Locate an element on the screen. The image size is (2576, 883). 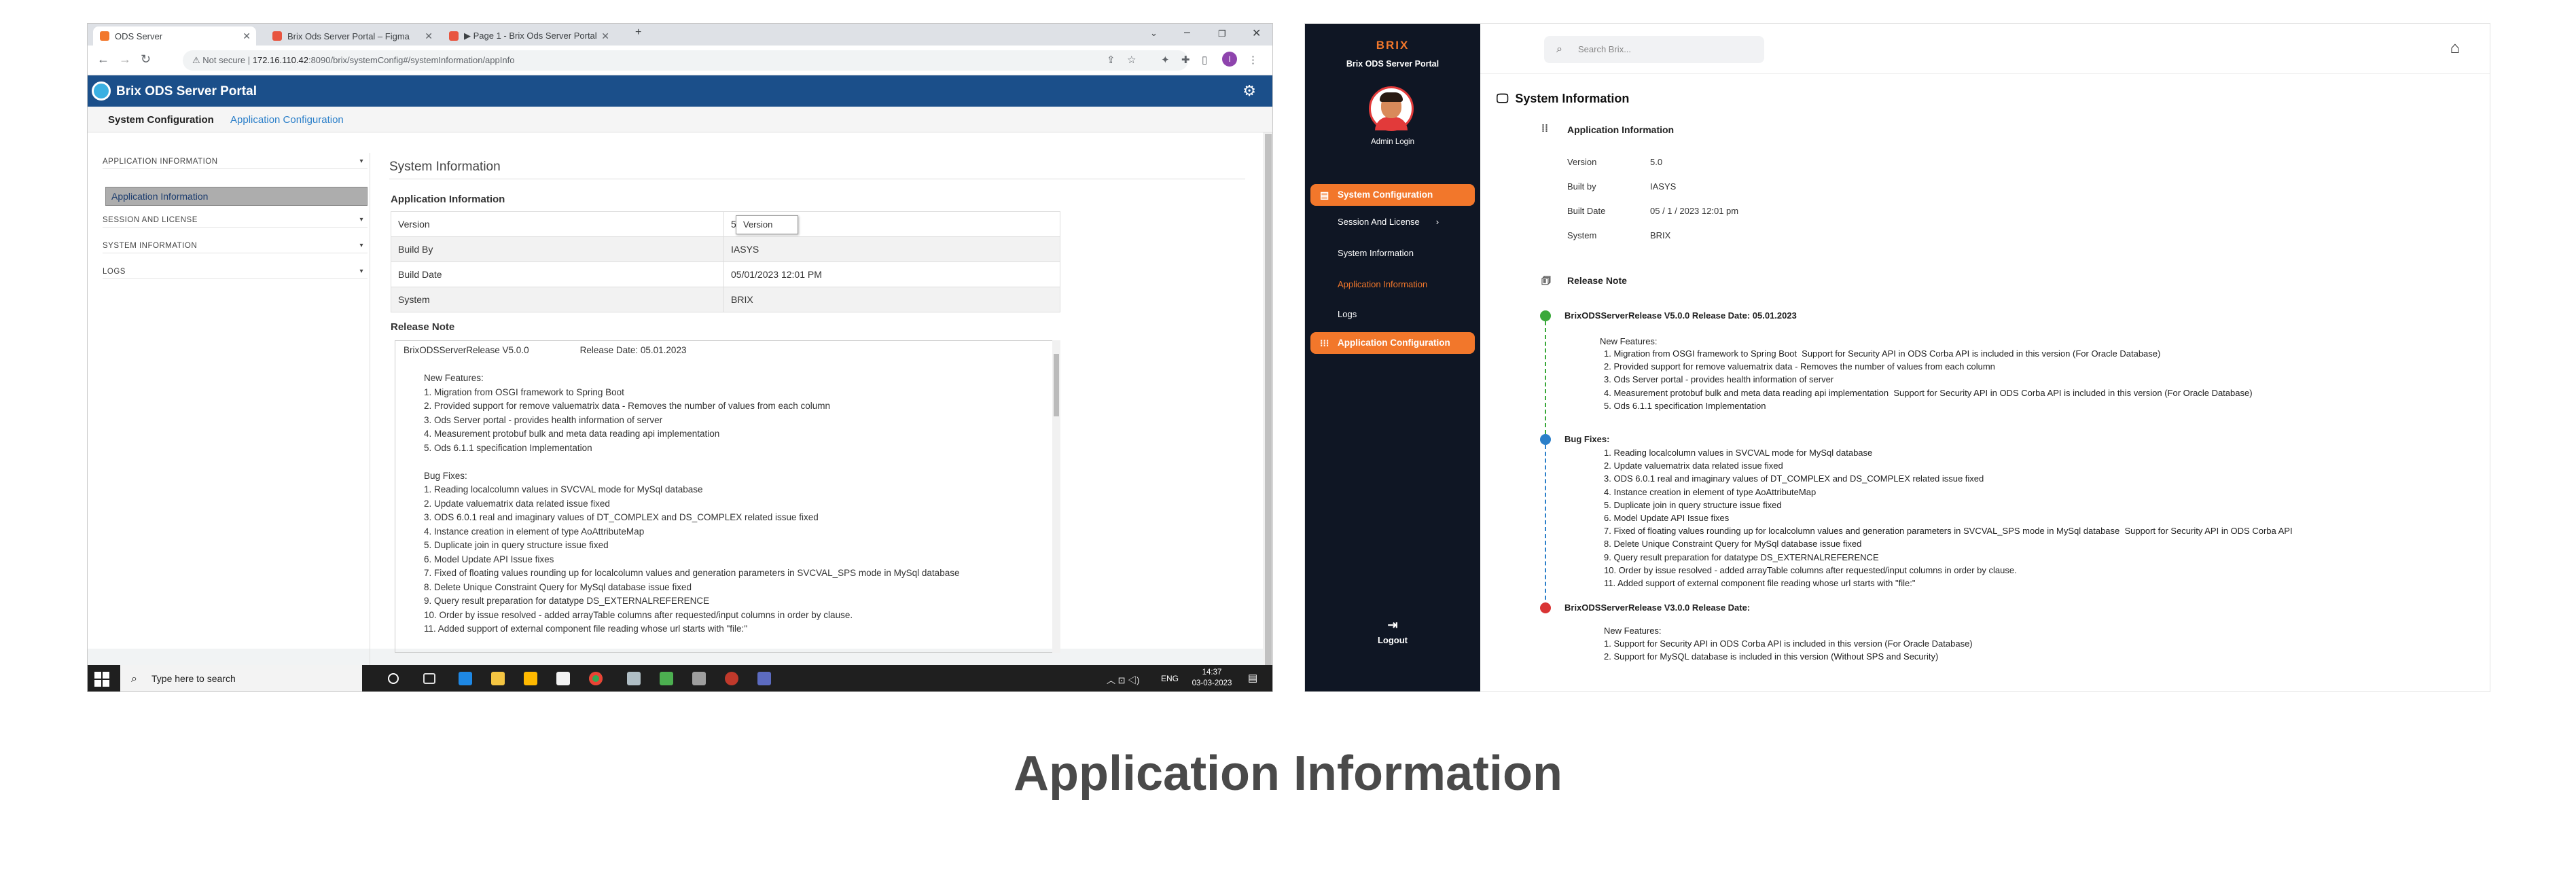
tab-title: ODS Server is located at coordinates (139, 36).